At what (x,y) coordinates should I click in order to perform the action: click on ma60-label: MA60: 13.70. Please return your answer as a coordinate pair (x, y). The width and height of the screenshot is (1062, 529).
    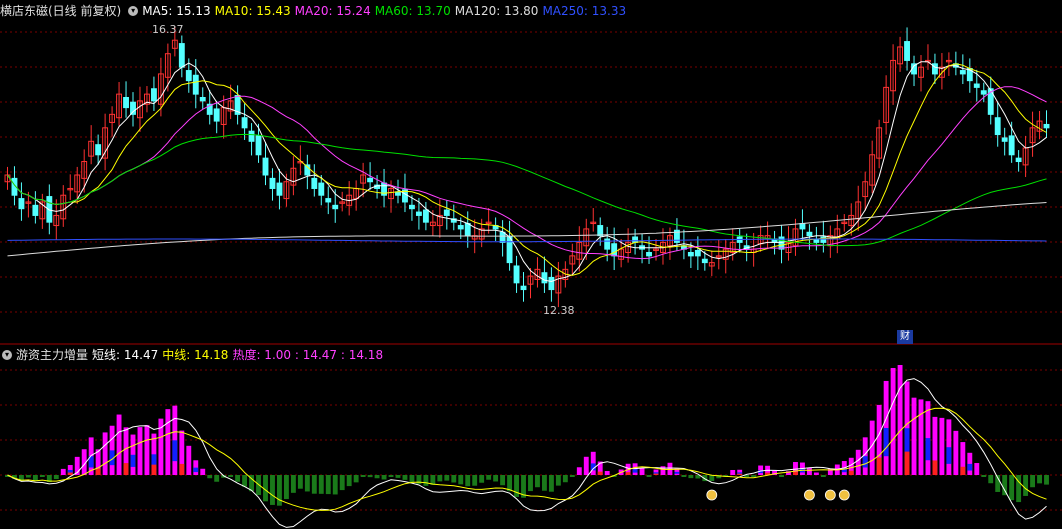
    Looking at the image, I should click on (412, 11).